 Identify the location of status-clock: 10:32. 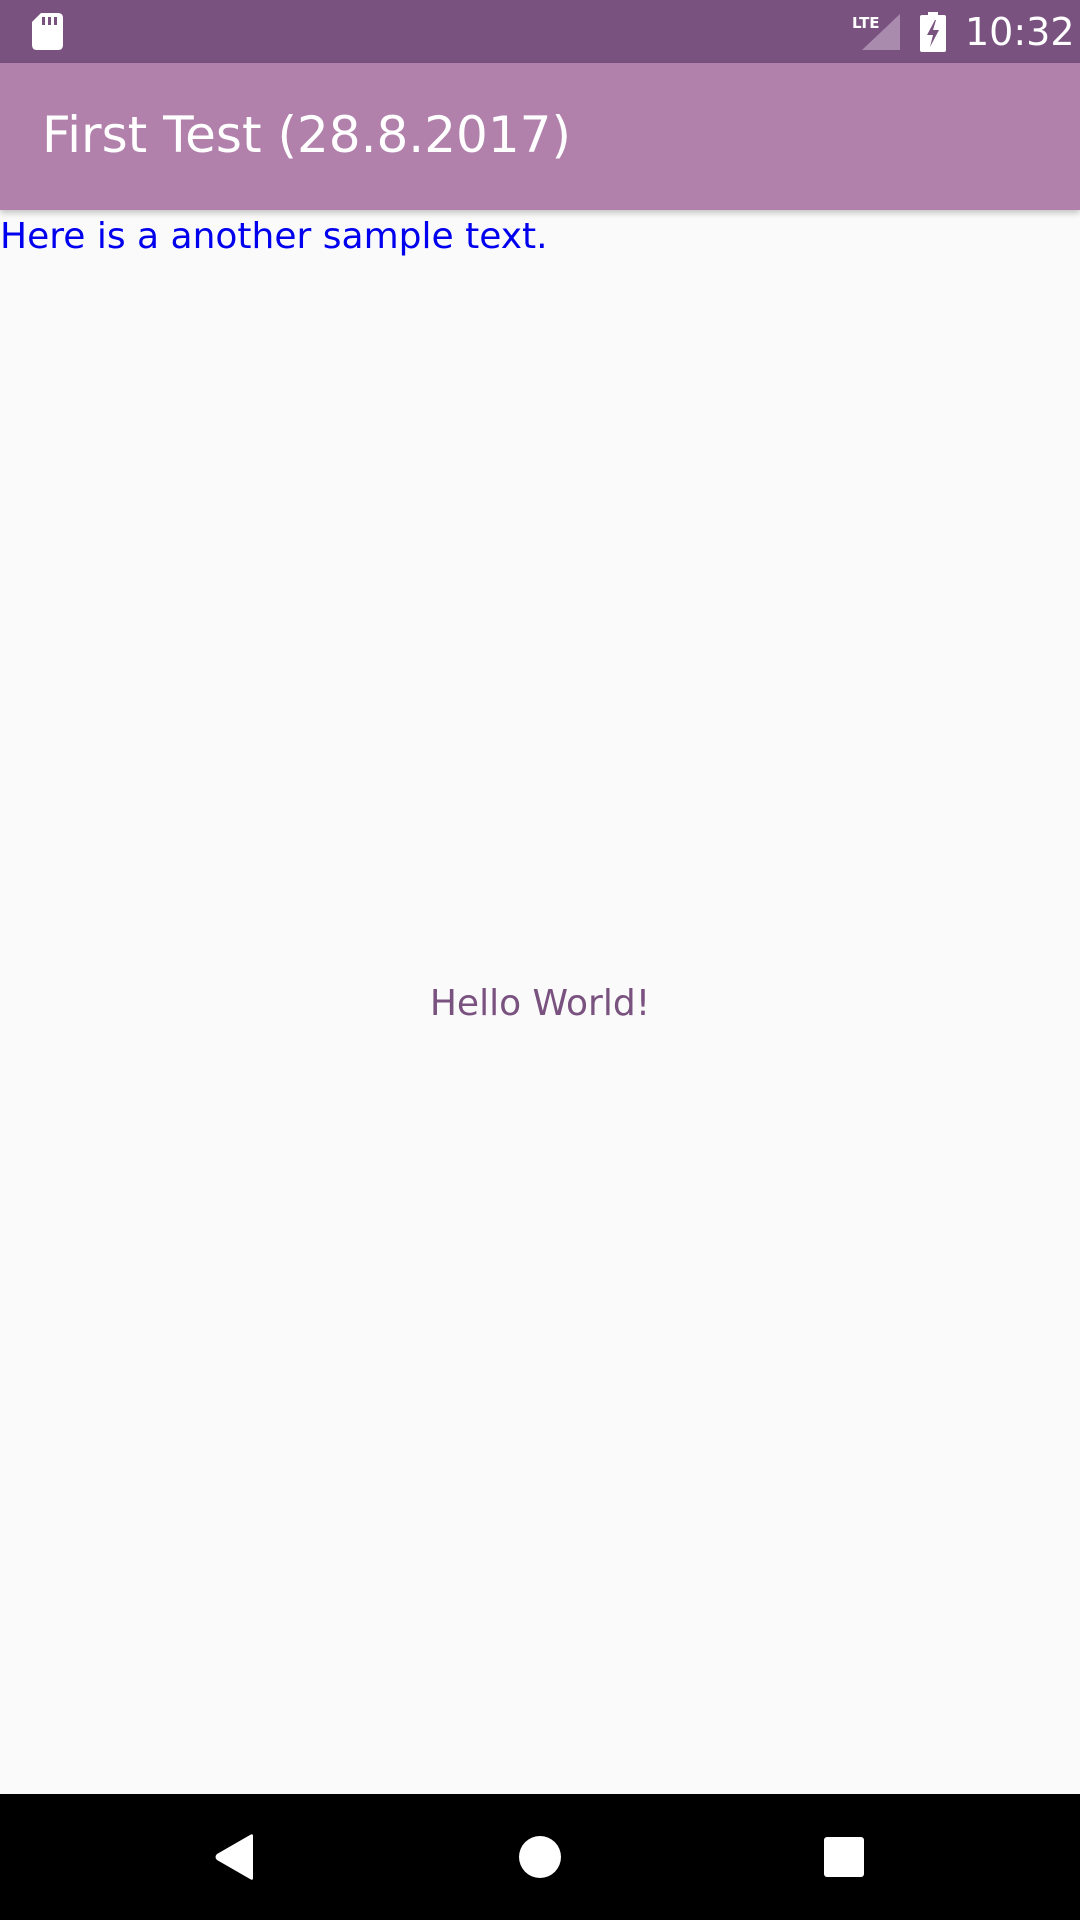
(1020, 32).